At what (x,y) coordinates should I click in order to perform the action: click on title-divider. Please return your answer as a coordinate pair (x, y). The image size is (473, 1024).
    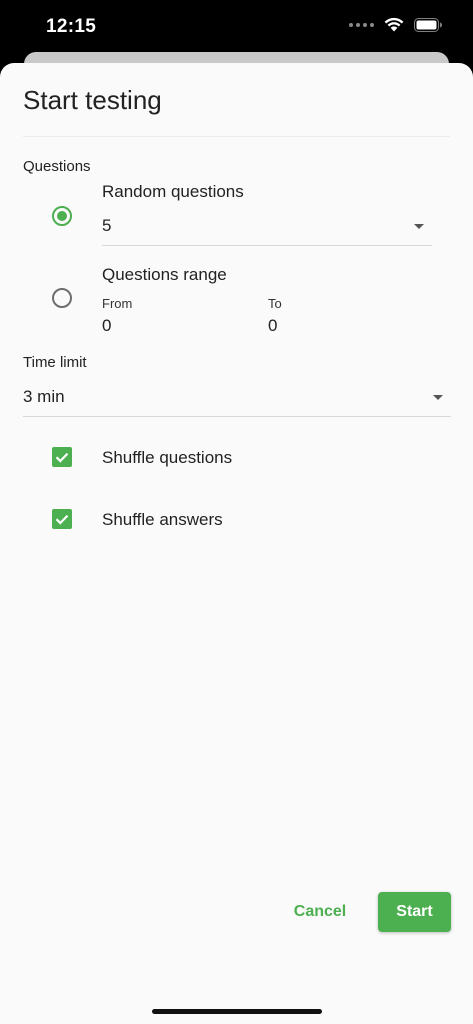
    Looking at the image, I should click on (236, 136).